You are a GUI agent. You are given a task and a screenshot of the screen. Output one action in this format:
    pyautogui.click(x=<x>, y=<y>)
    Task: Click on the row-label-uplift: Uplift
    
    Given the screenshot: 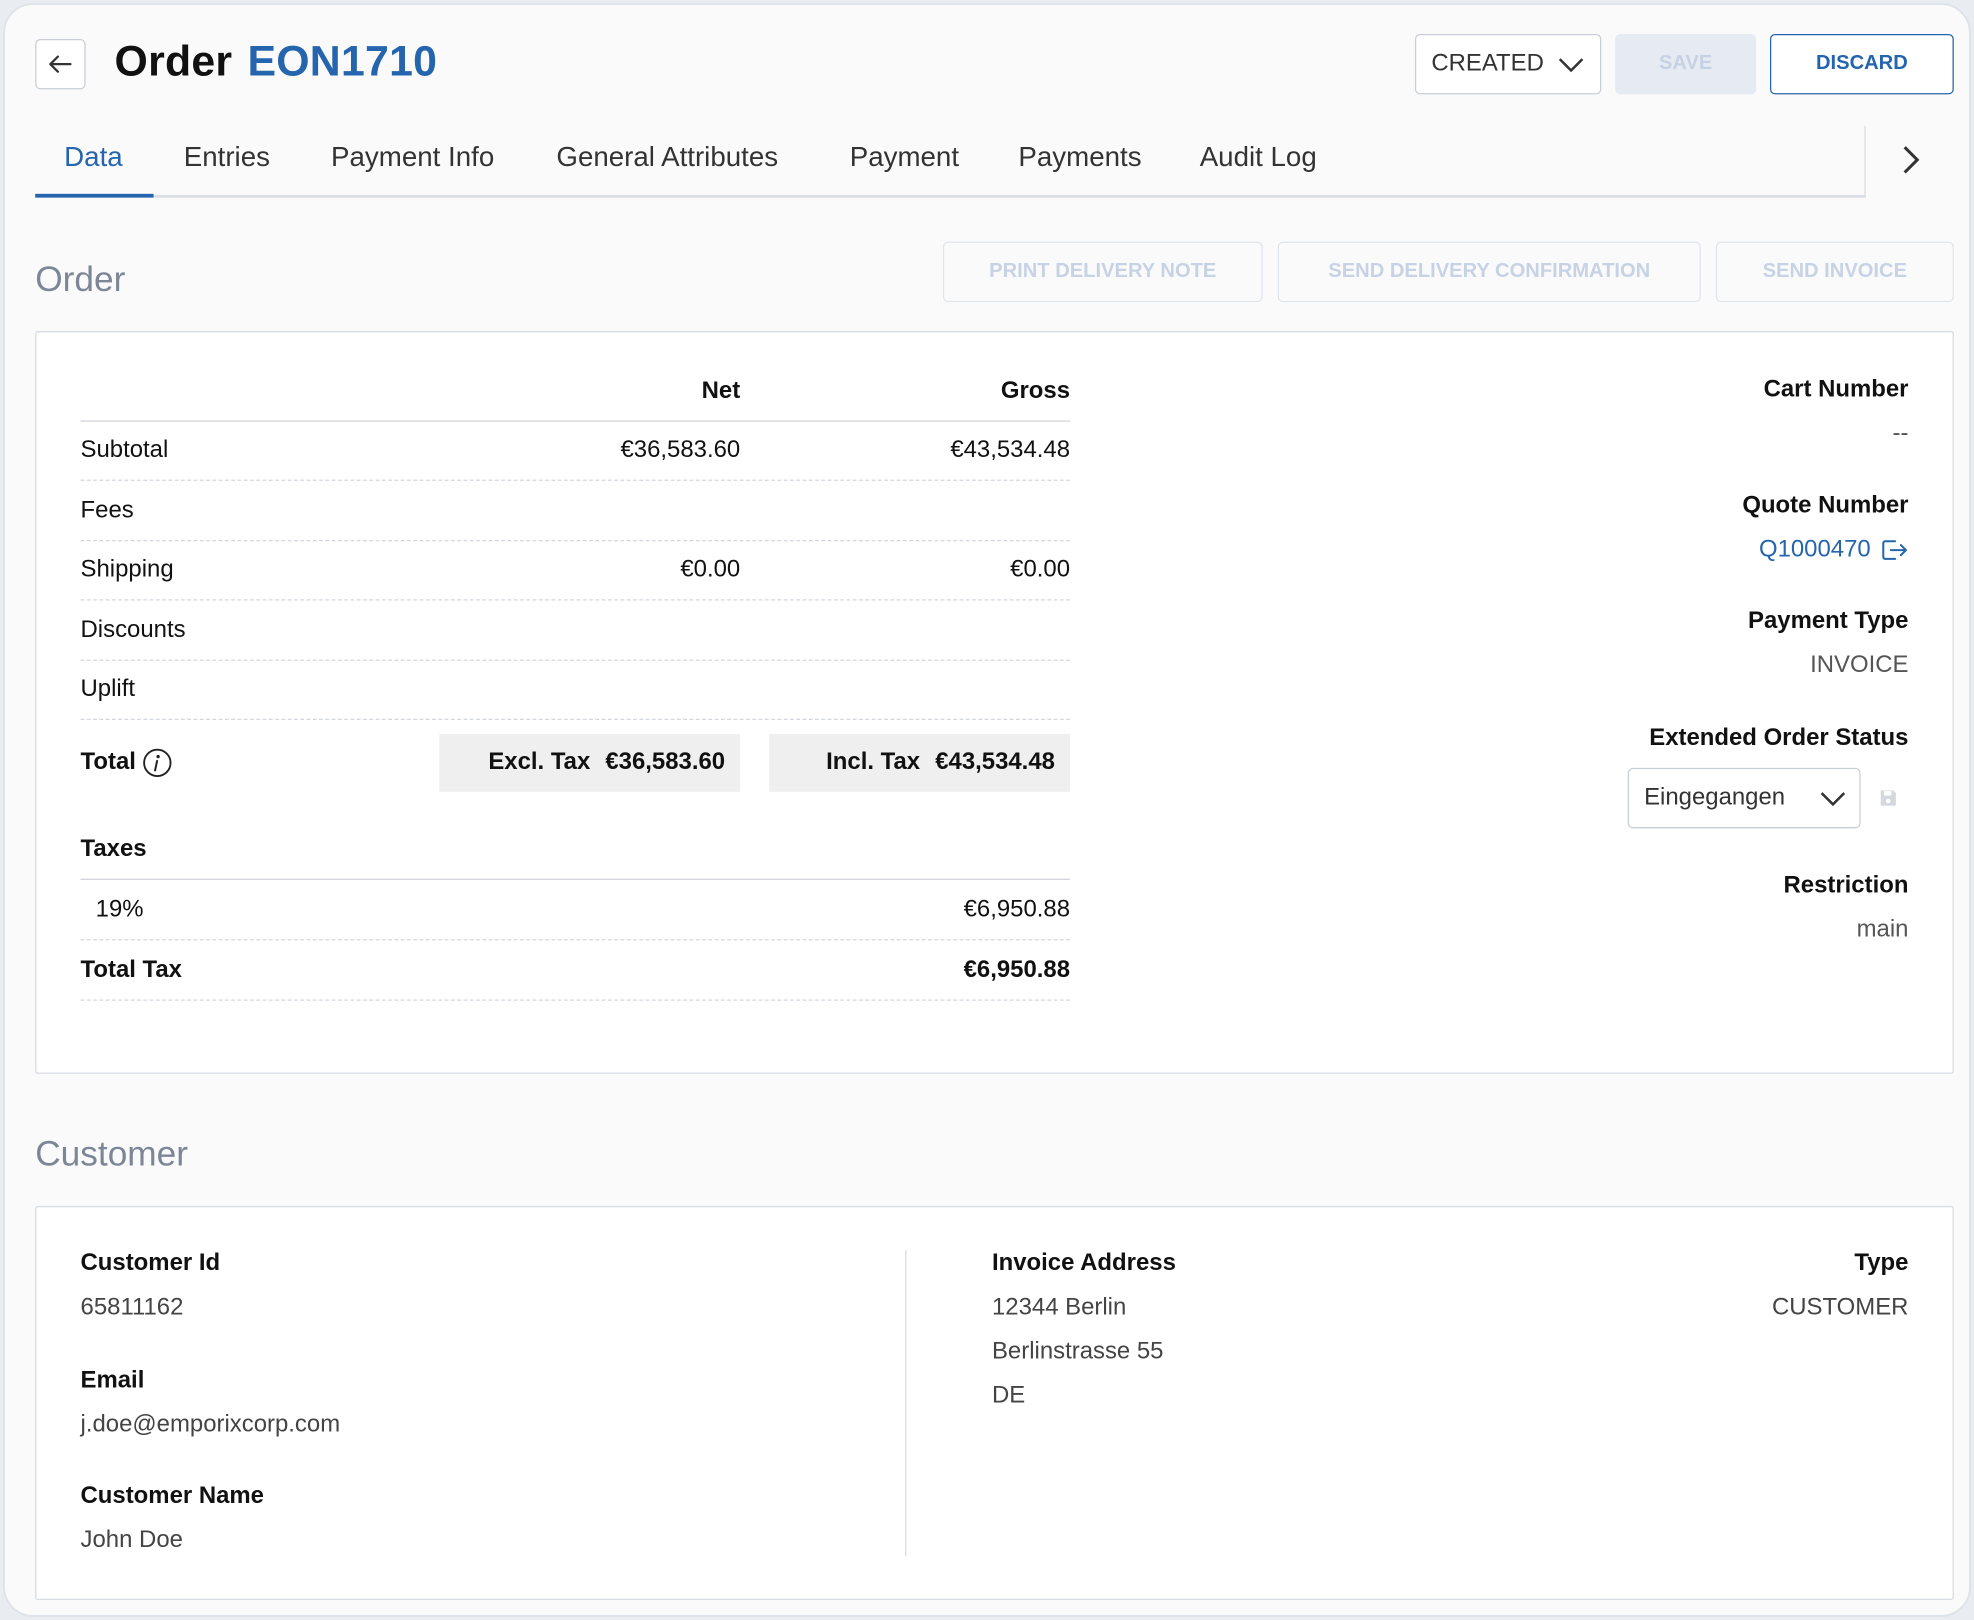 What is the action you would take?
    pyautogui.click(x=108, y=689)
    